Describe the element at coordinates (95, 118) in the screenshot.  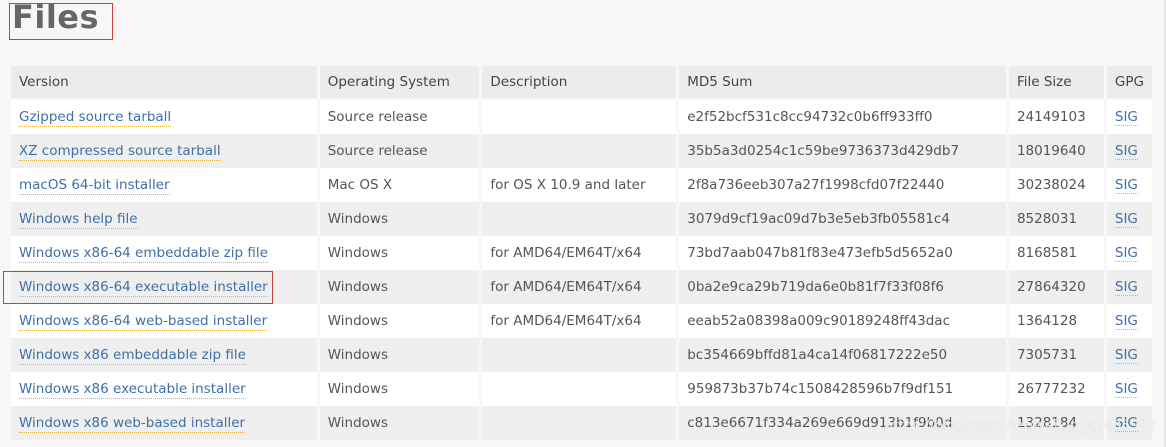
I see `version-link: Gzipped source tarball` at that location.